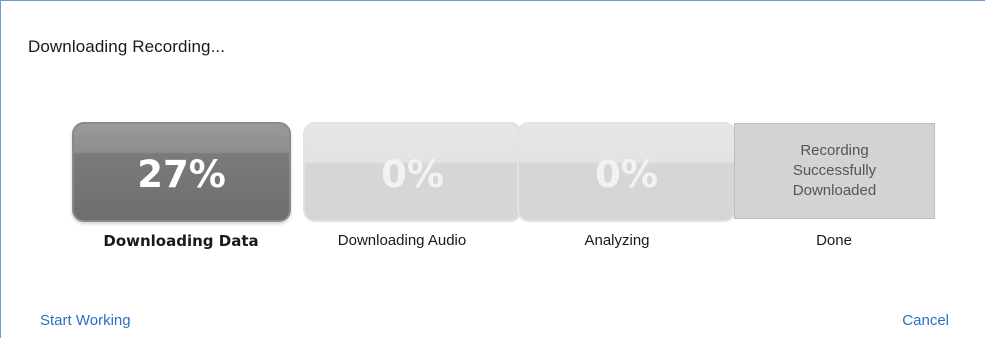 This screenshot has width=985, height=338. I want to click on stage-downloading-data-label: Downloading Data, so click(181, 241).